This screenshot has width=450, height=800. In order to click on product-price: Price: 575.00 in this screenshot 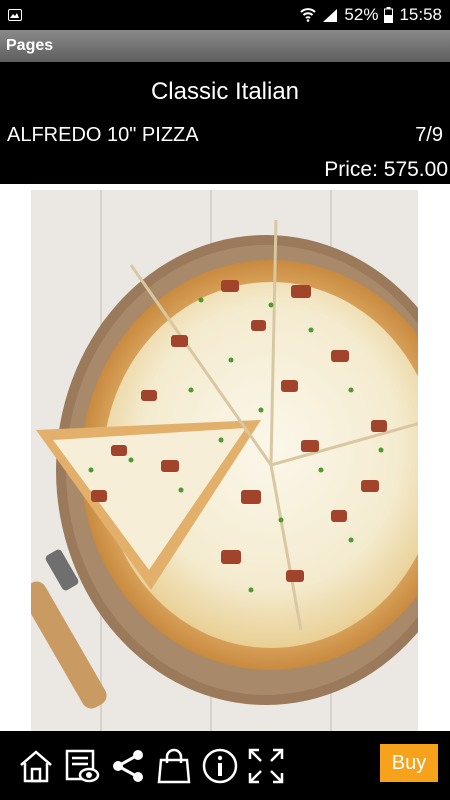, I will do `click(386, 169)`.